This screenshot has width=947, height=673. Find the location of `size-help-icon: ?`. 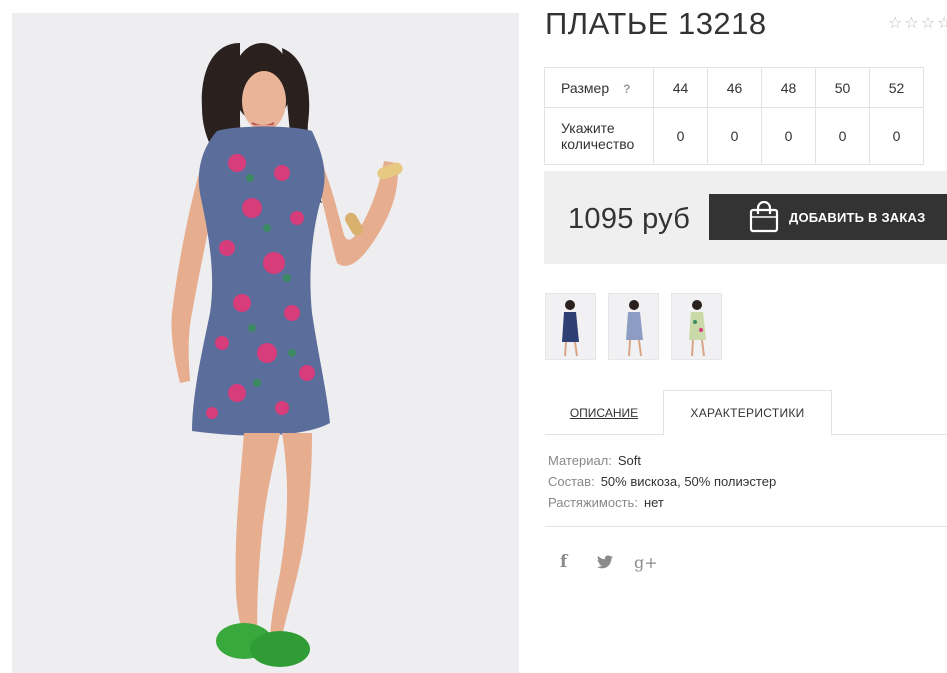

size-help-icon: ? is located at coordinates (626, 89).